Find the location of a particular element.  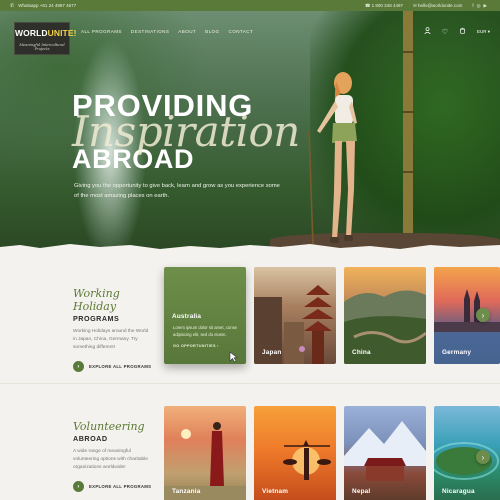

card-link-label: GO OPPORTUNITIES is located at coordinates (194, 346).